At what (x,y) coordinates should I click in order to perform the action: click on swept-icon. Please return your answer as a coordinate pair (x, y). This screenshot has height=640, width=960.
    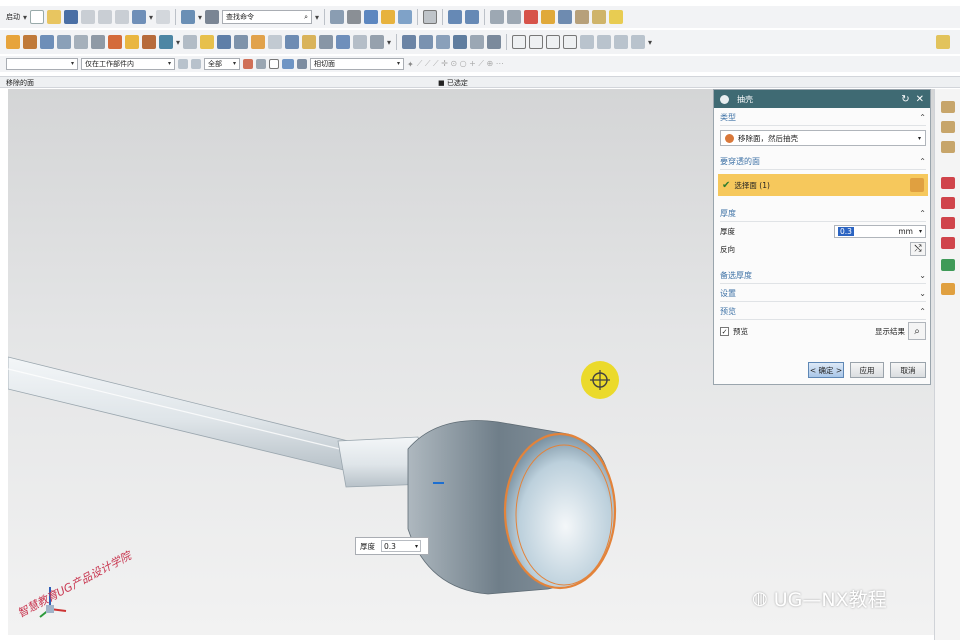
    Looking at the image, I should click on (443, 42).